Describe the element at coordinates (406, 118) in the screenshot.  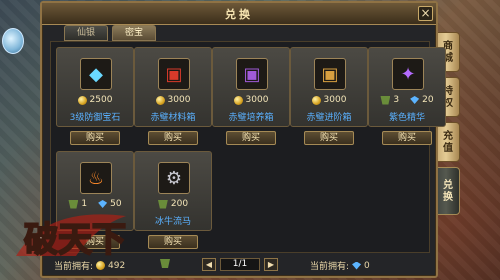
I see `item-name: 紫色精华` at that location.